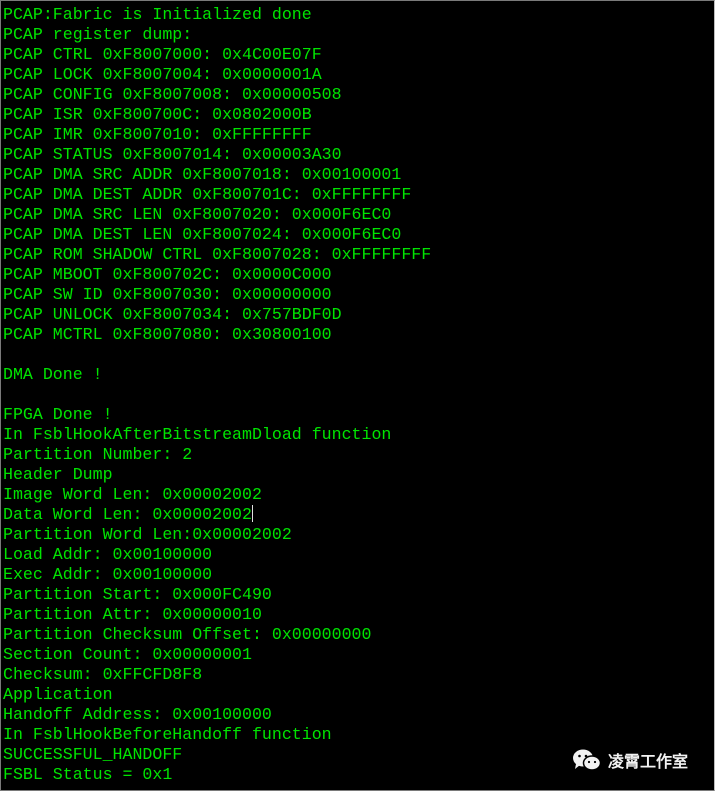  What do you see at coordinates (132, 494) in the screenshot?
I see `terminal-line-text: Image Word Len: 0x00002002` at bounding box center [132, 494].